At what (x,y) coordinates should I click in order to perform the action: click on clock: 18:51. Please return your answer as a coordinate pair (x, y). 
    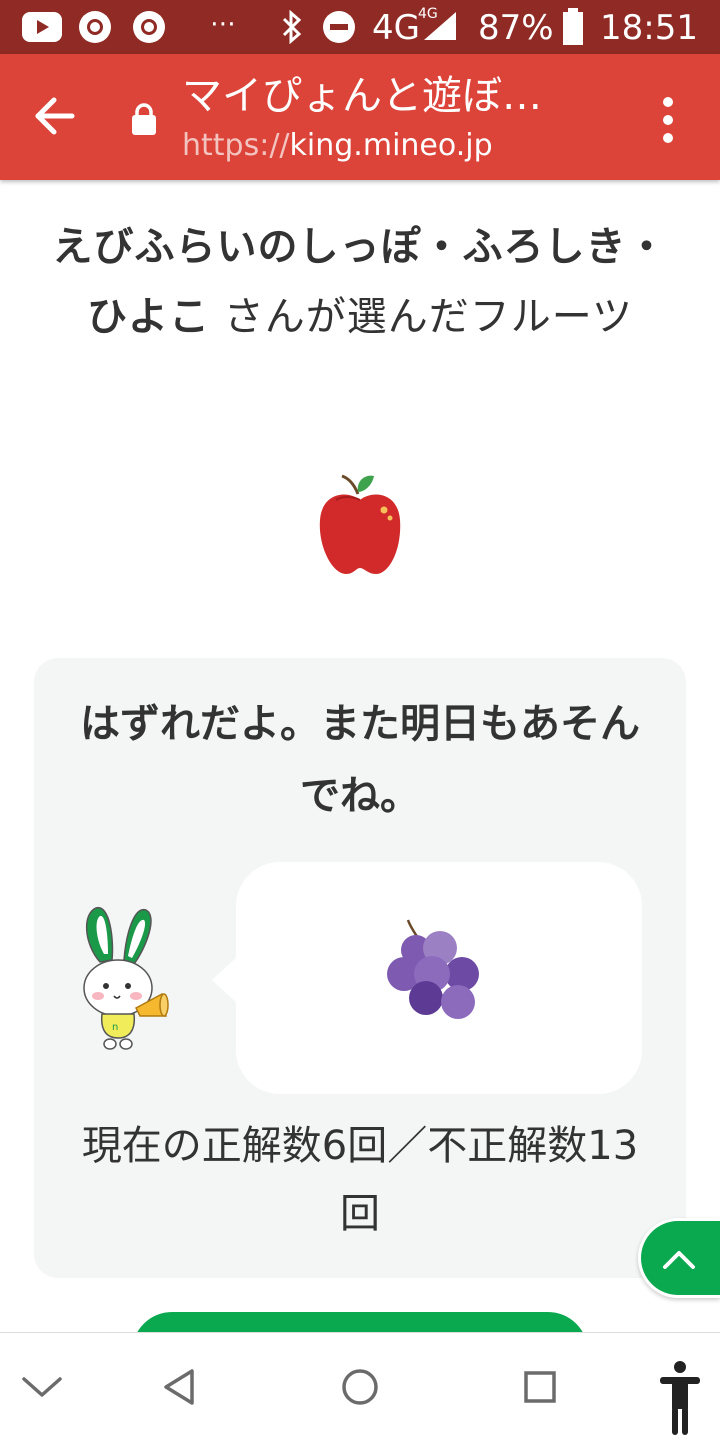
    Looking at the image, I should click on (649, 28).